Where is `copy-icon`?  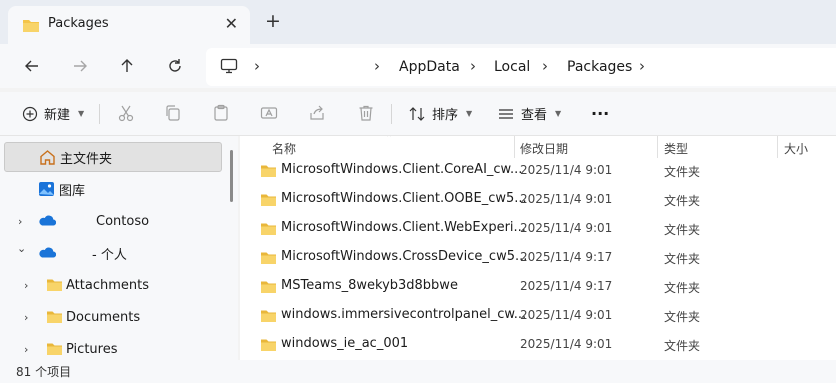 copy-icon is located at coordinates (173, 113).